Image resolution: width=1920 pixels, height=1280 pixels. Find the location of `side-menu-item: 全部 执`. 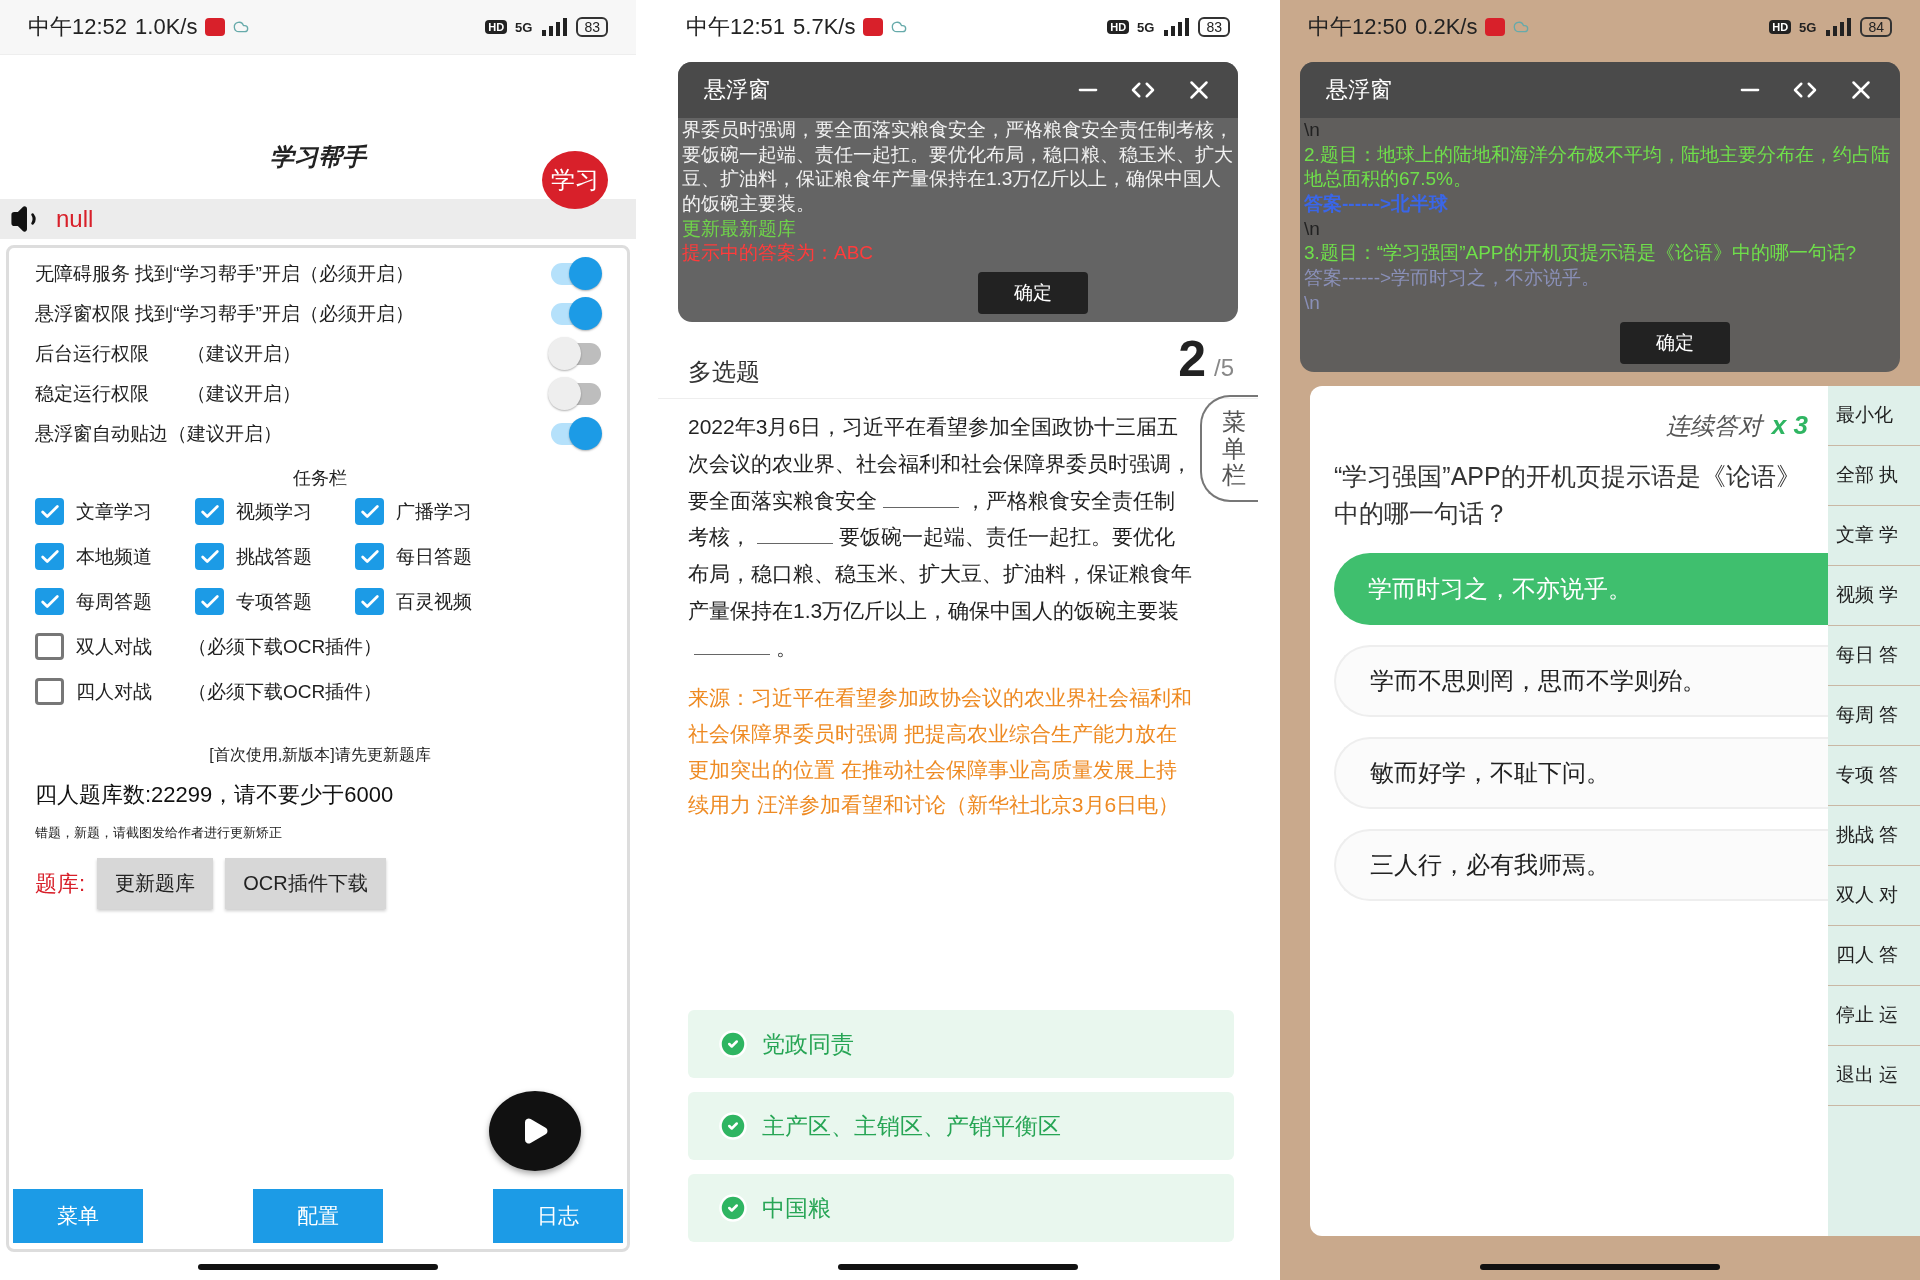

side-menu-item: 全部 执 is located at coordinates (1874, 475).